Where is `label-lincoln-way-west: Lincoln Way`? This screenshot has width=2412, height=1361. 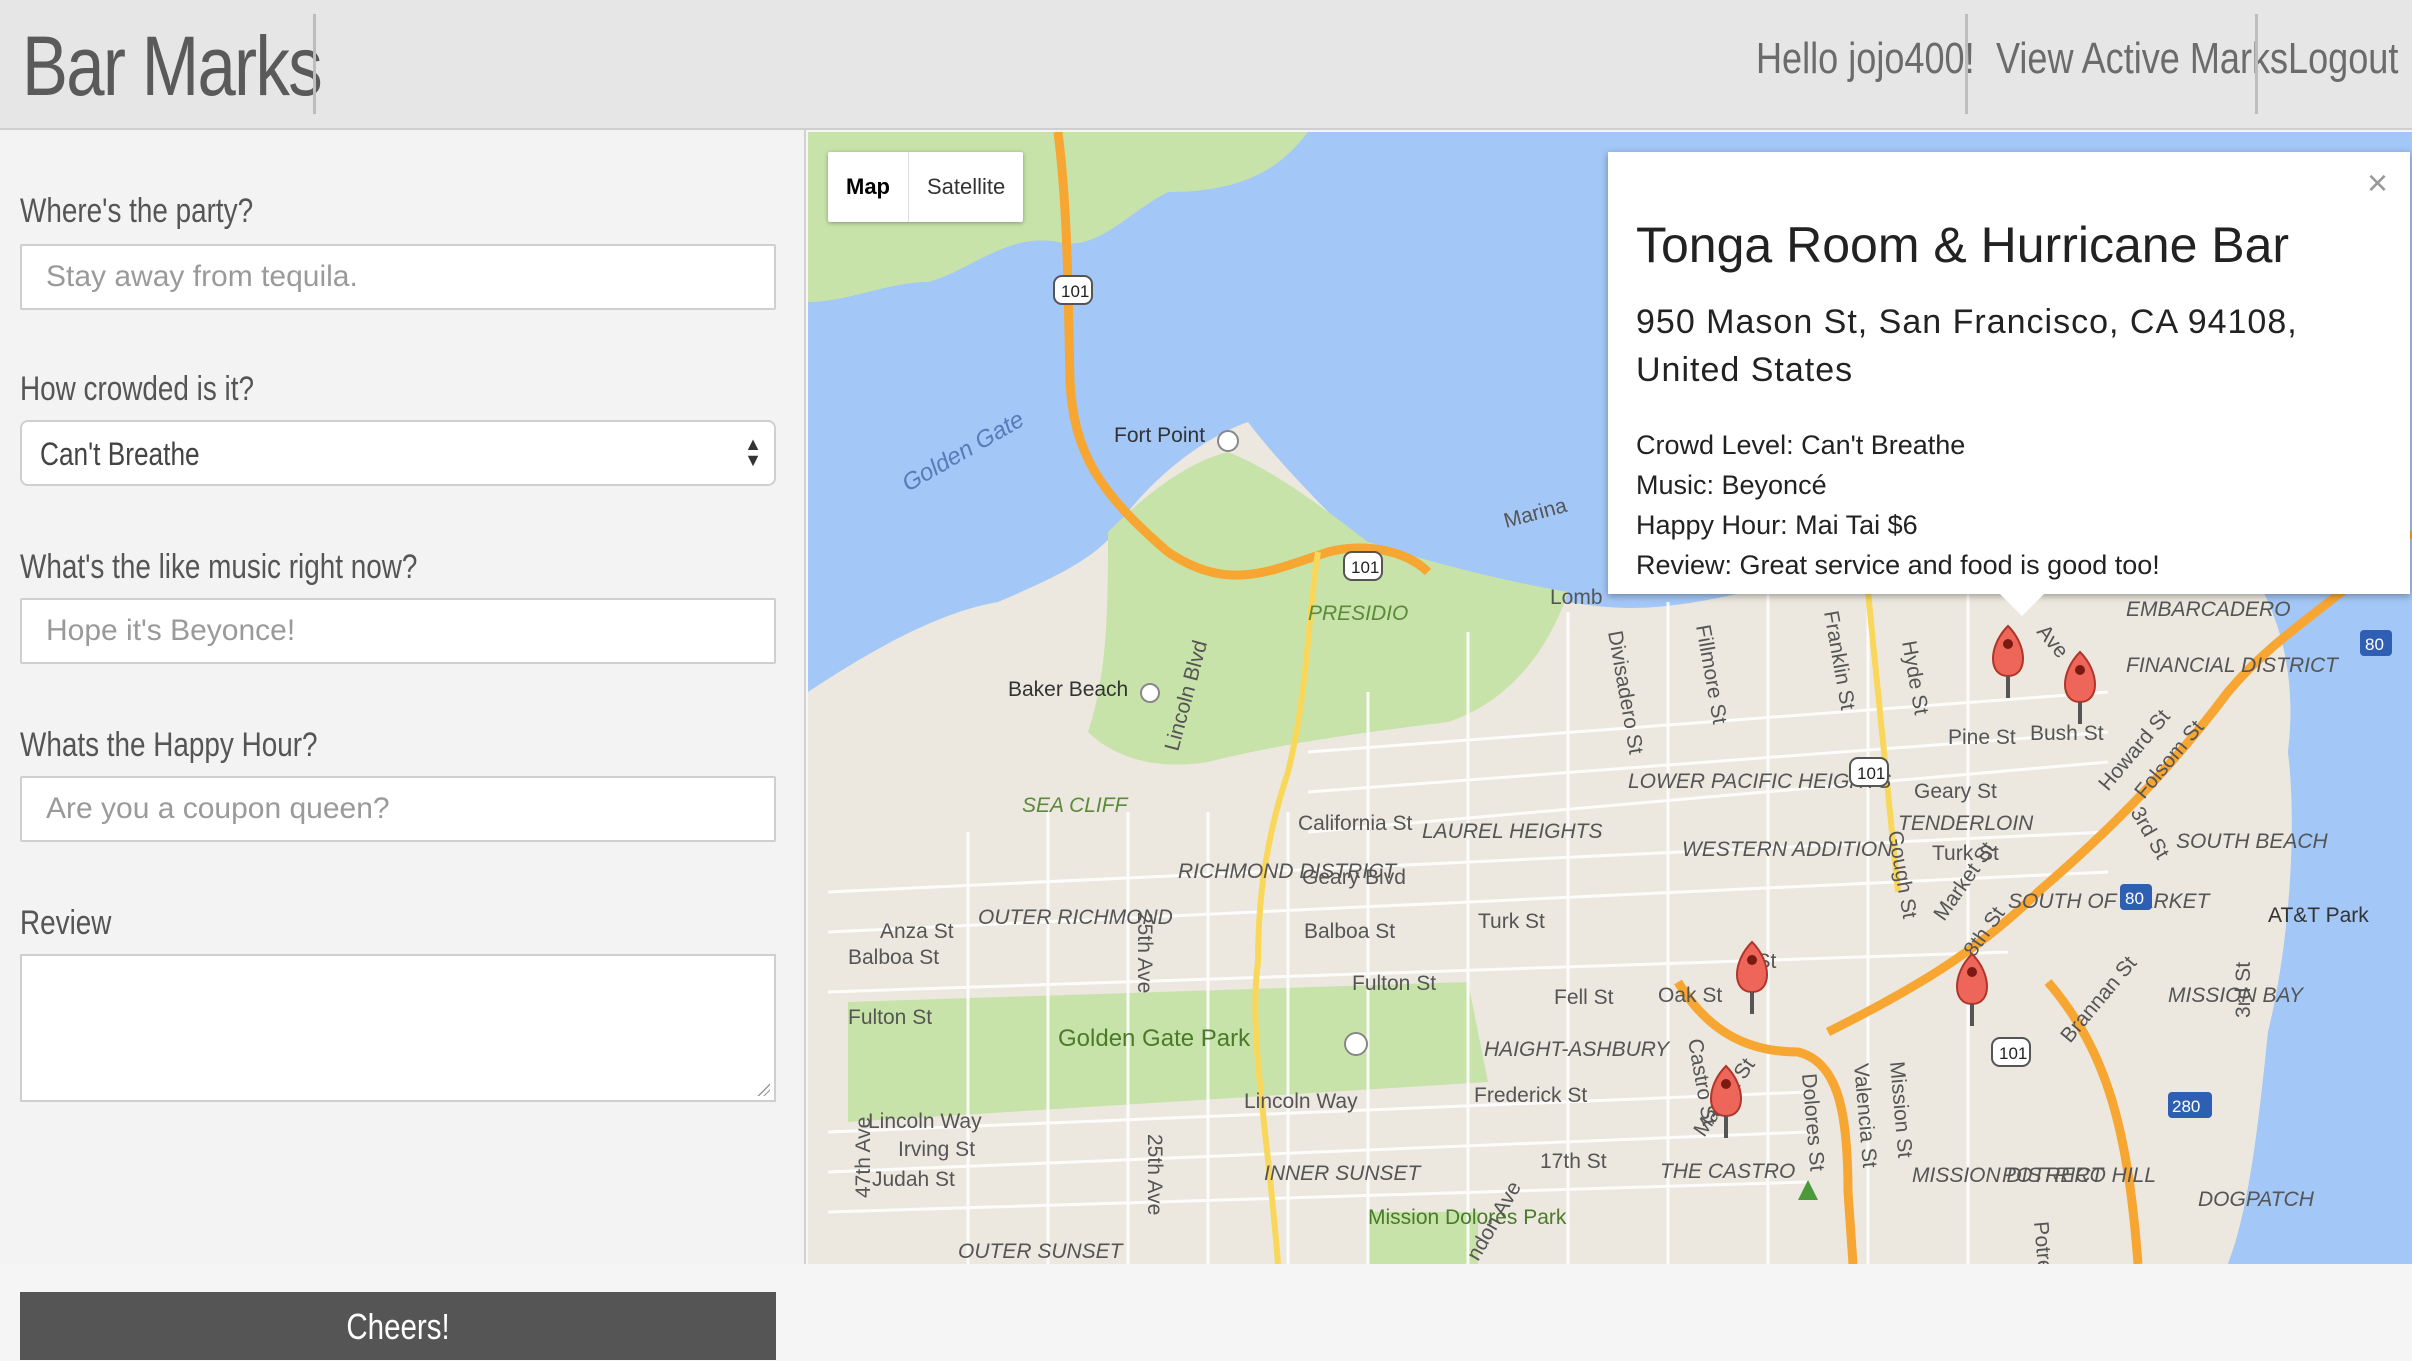 label-lincoln-way-west: Lincoln Way is located at coordinates (925, 1121).